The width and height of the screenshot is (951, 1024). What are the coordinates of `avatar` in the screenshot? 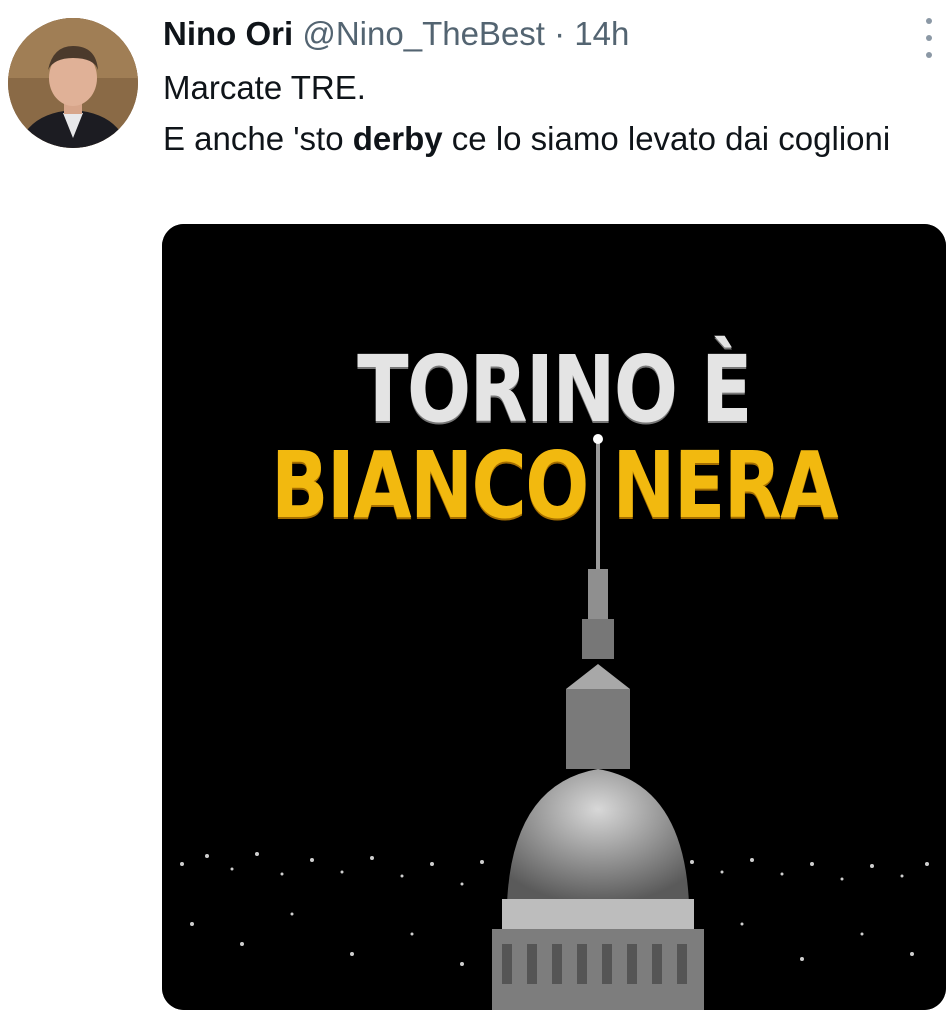 It's located at (73, 83).